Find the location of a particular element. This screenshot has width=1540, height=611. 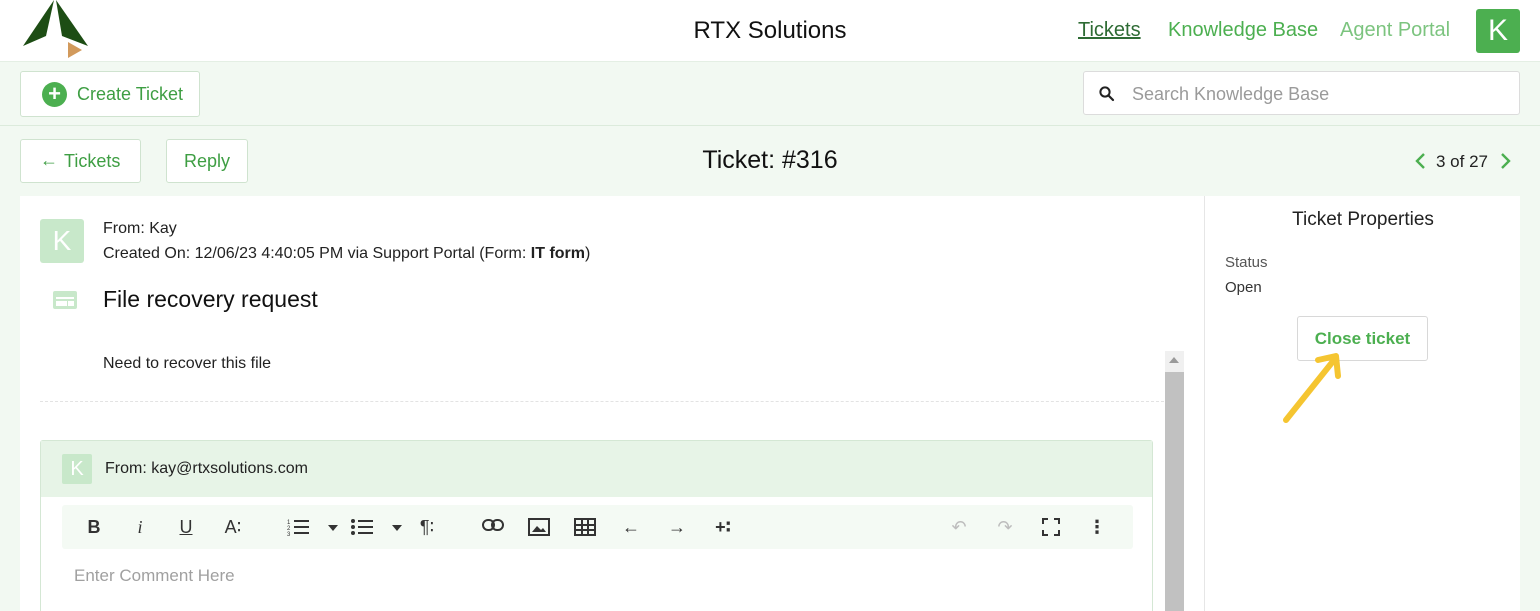

ticket-subject: File recovery request is located at coordinates (210, 299).